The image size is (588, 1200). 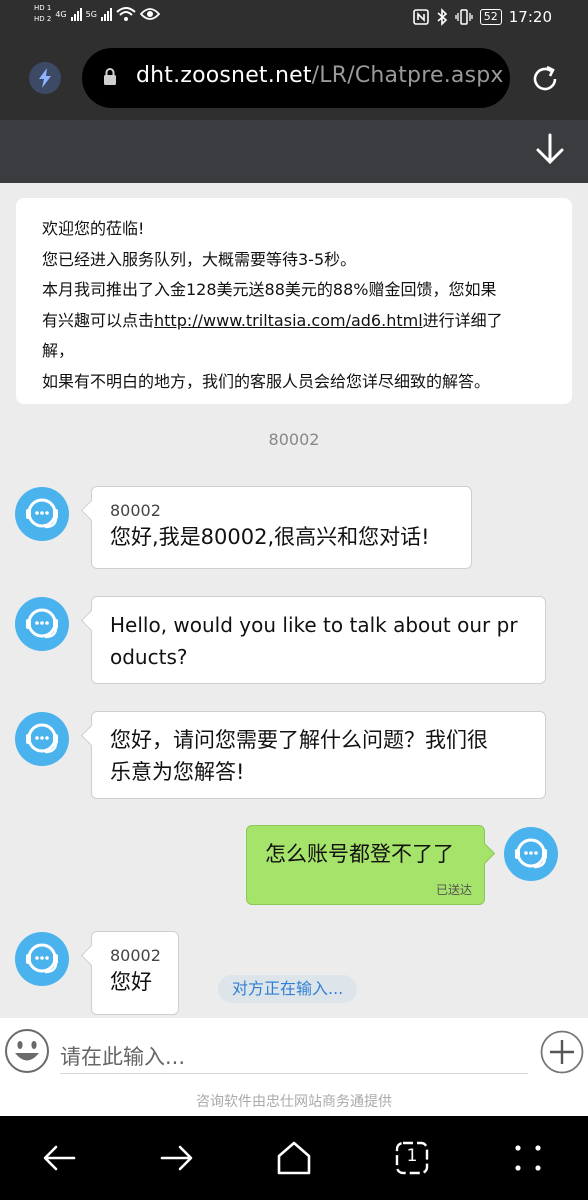 I want to click on url-domain: dht.zoosnet.net, so click(x=224, y=75).